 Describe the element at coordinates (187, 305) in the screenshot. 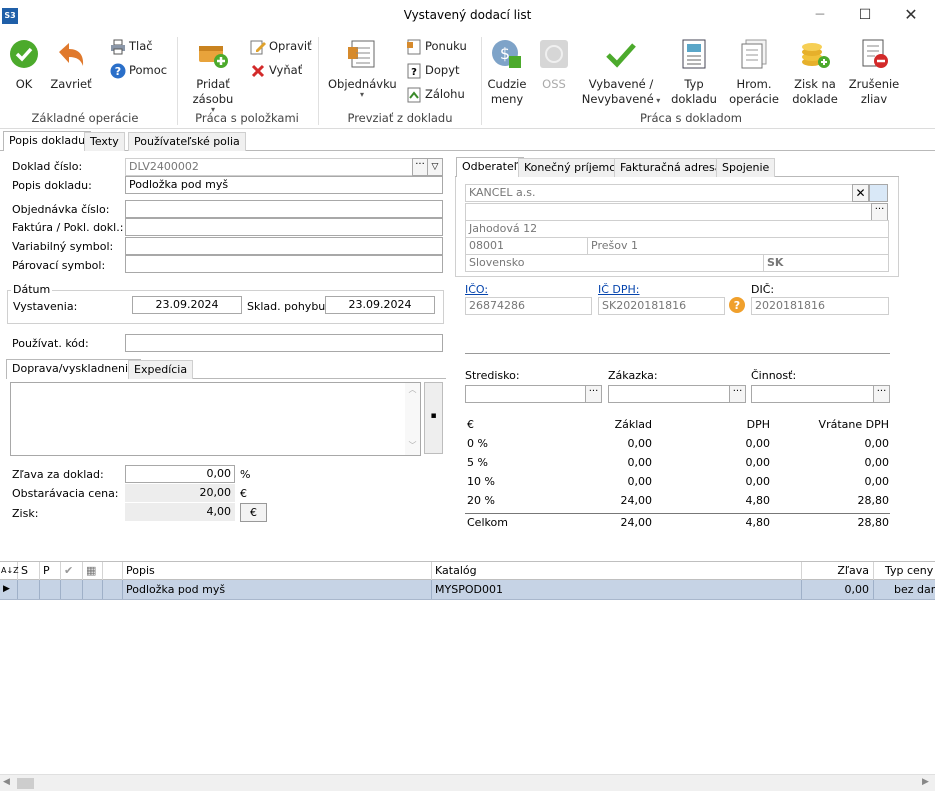

I see `issued-date-field: 23.09.2024` at that location.